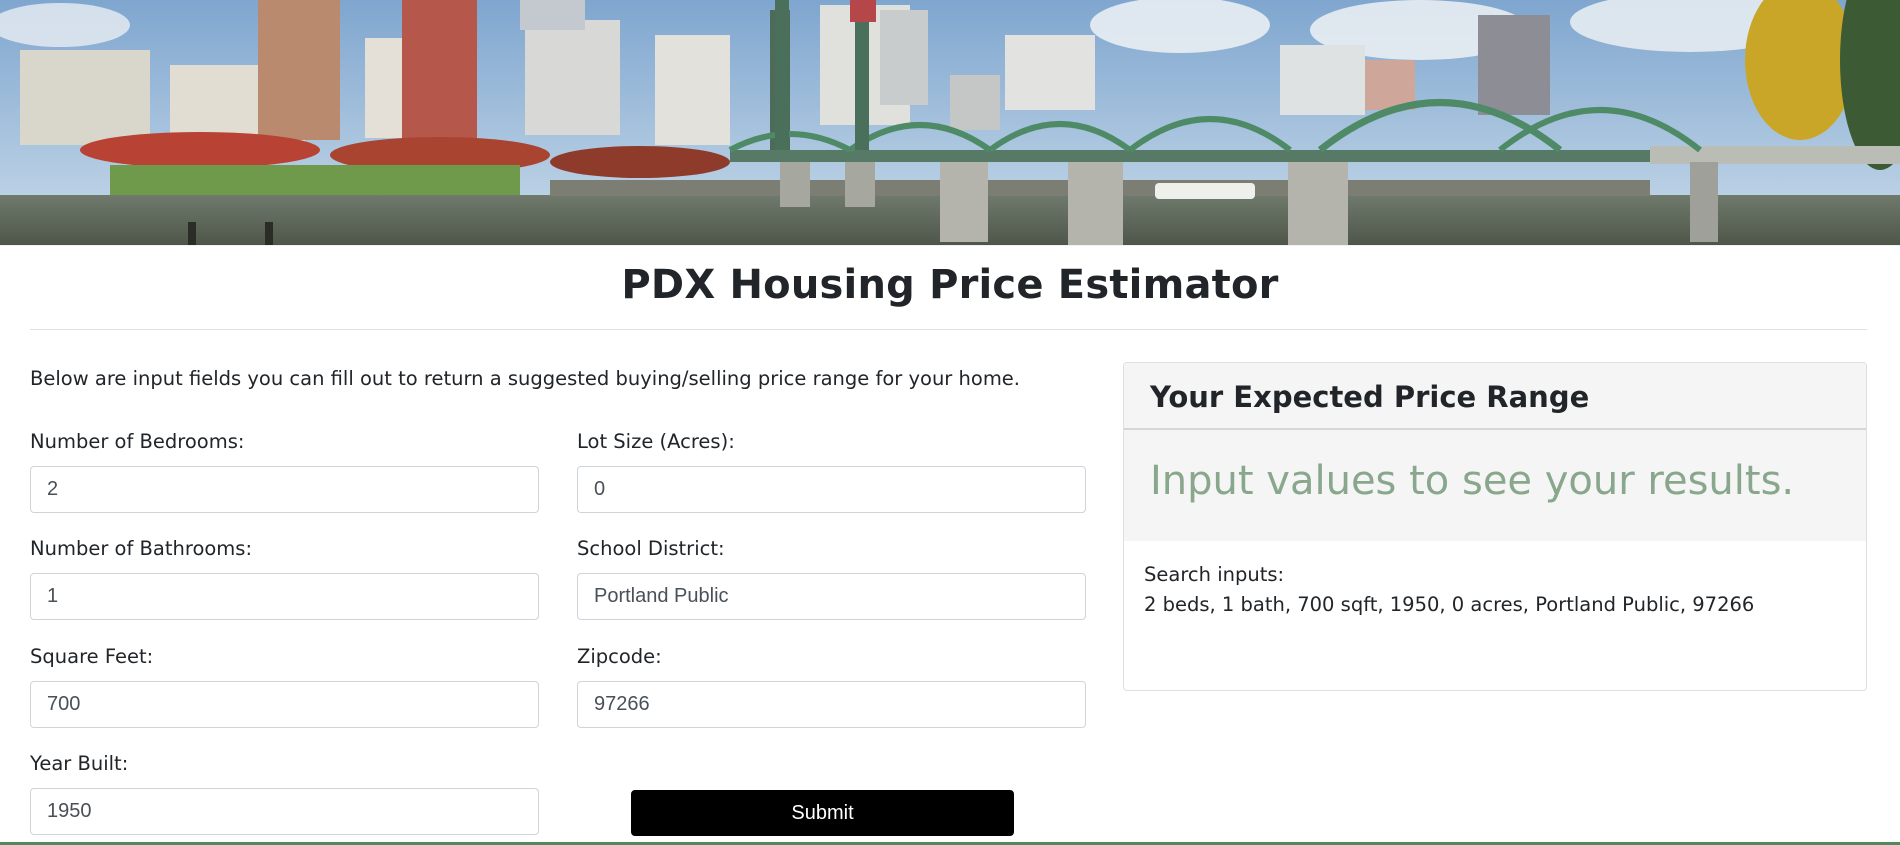  What do you see at coordinates (141, 548) in the screenshot?
I see `bathrooms-label: Number of Bathrooms:` at bounding box center [141, 548].